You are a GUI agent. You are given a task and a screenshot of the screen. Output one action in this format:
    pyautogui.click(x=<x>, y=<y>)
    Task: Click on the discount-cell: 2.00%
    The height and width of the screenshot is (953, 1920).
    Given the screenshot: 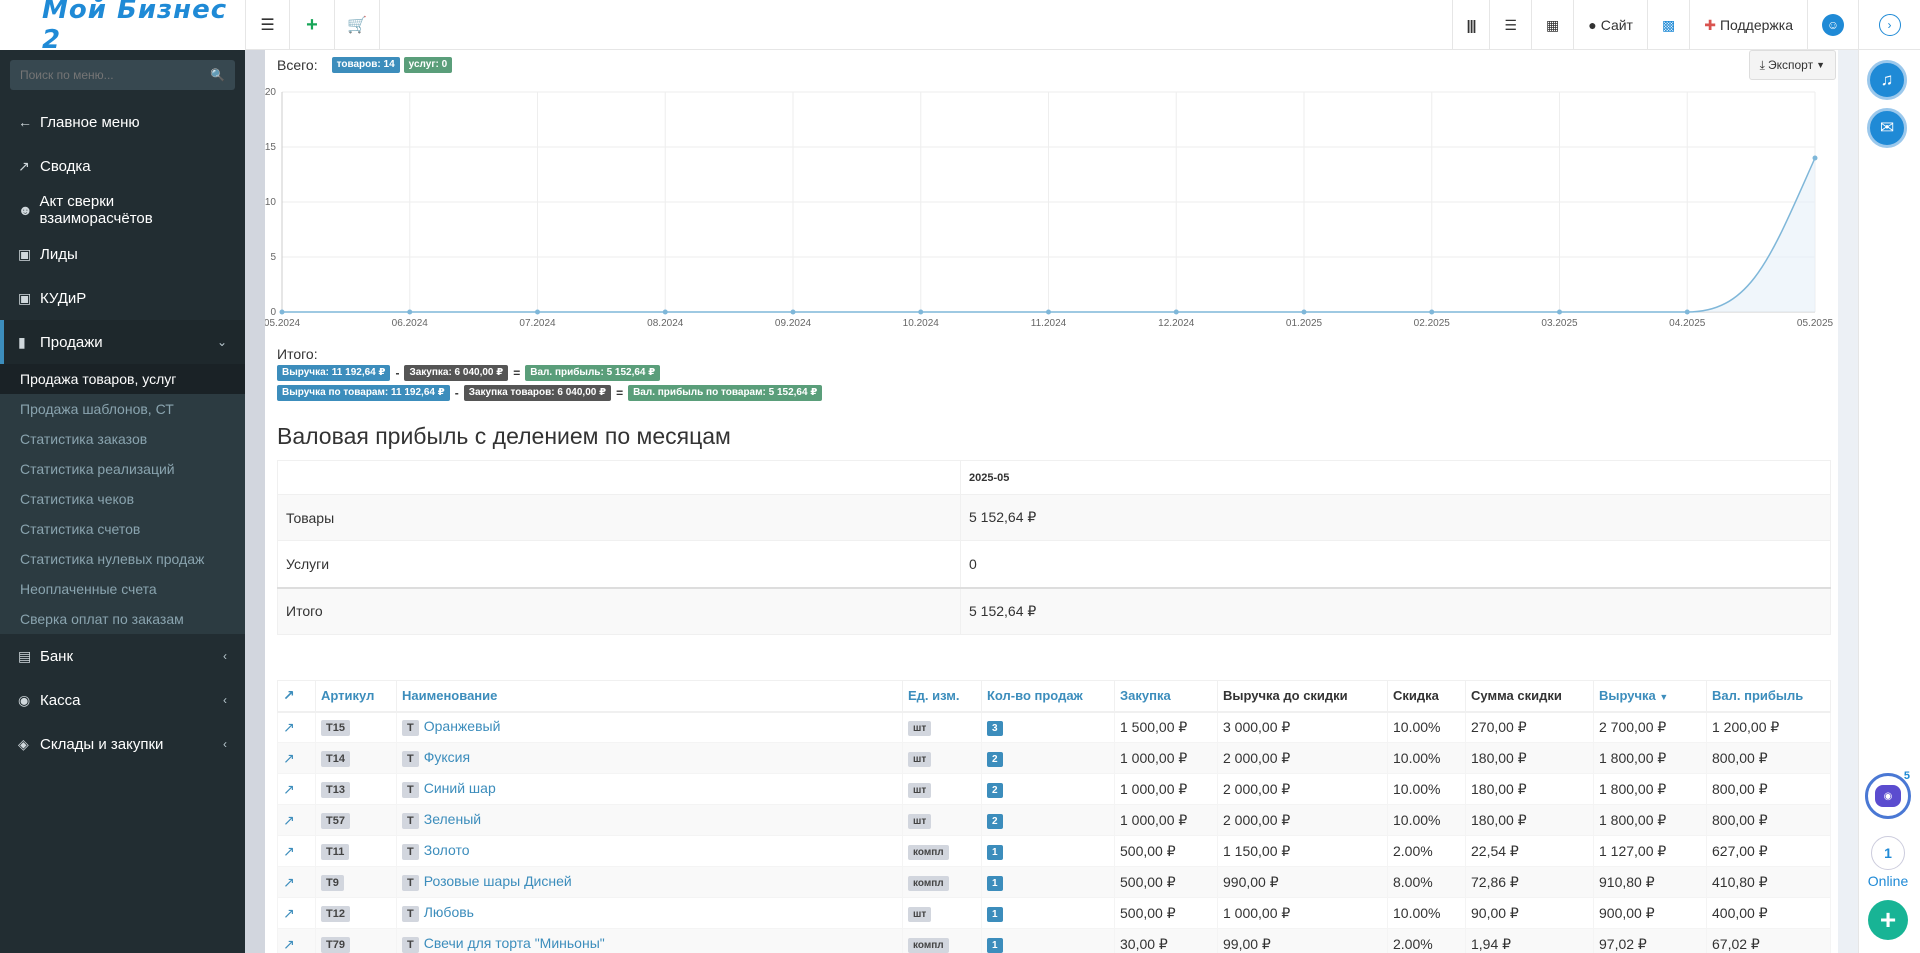 What is the action you would take?
    pyautogui.click(x=1426, y=940)
    